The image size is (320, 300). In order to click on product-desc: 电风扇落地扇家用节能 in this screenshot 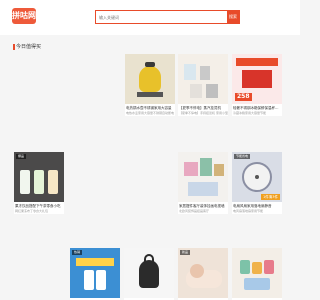, I will do `click(248, 211)`.